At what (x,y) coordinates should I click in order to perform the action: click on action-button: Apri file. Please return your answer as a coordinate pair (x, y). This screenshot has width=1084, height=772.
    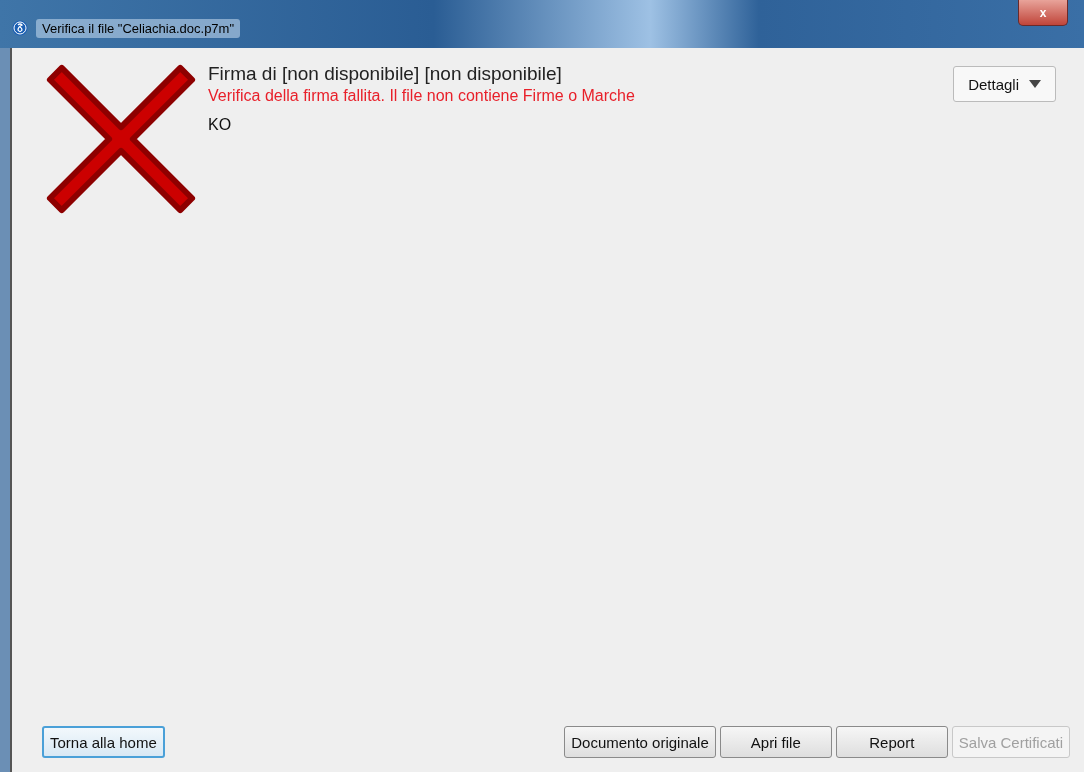
    Looking at the image, I should click on (775, 742).